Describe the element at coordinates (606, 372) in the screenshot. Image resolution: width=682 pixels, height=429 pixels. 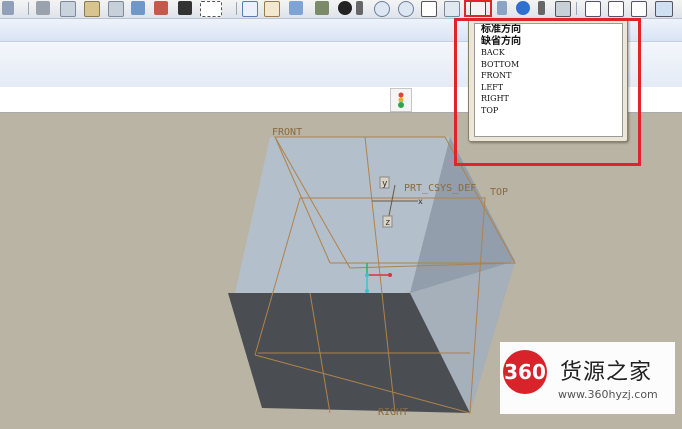
I see `watermark-name: 货源之家` at that location.